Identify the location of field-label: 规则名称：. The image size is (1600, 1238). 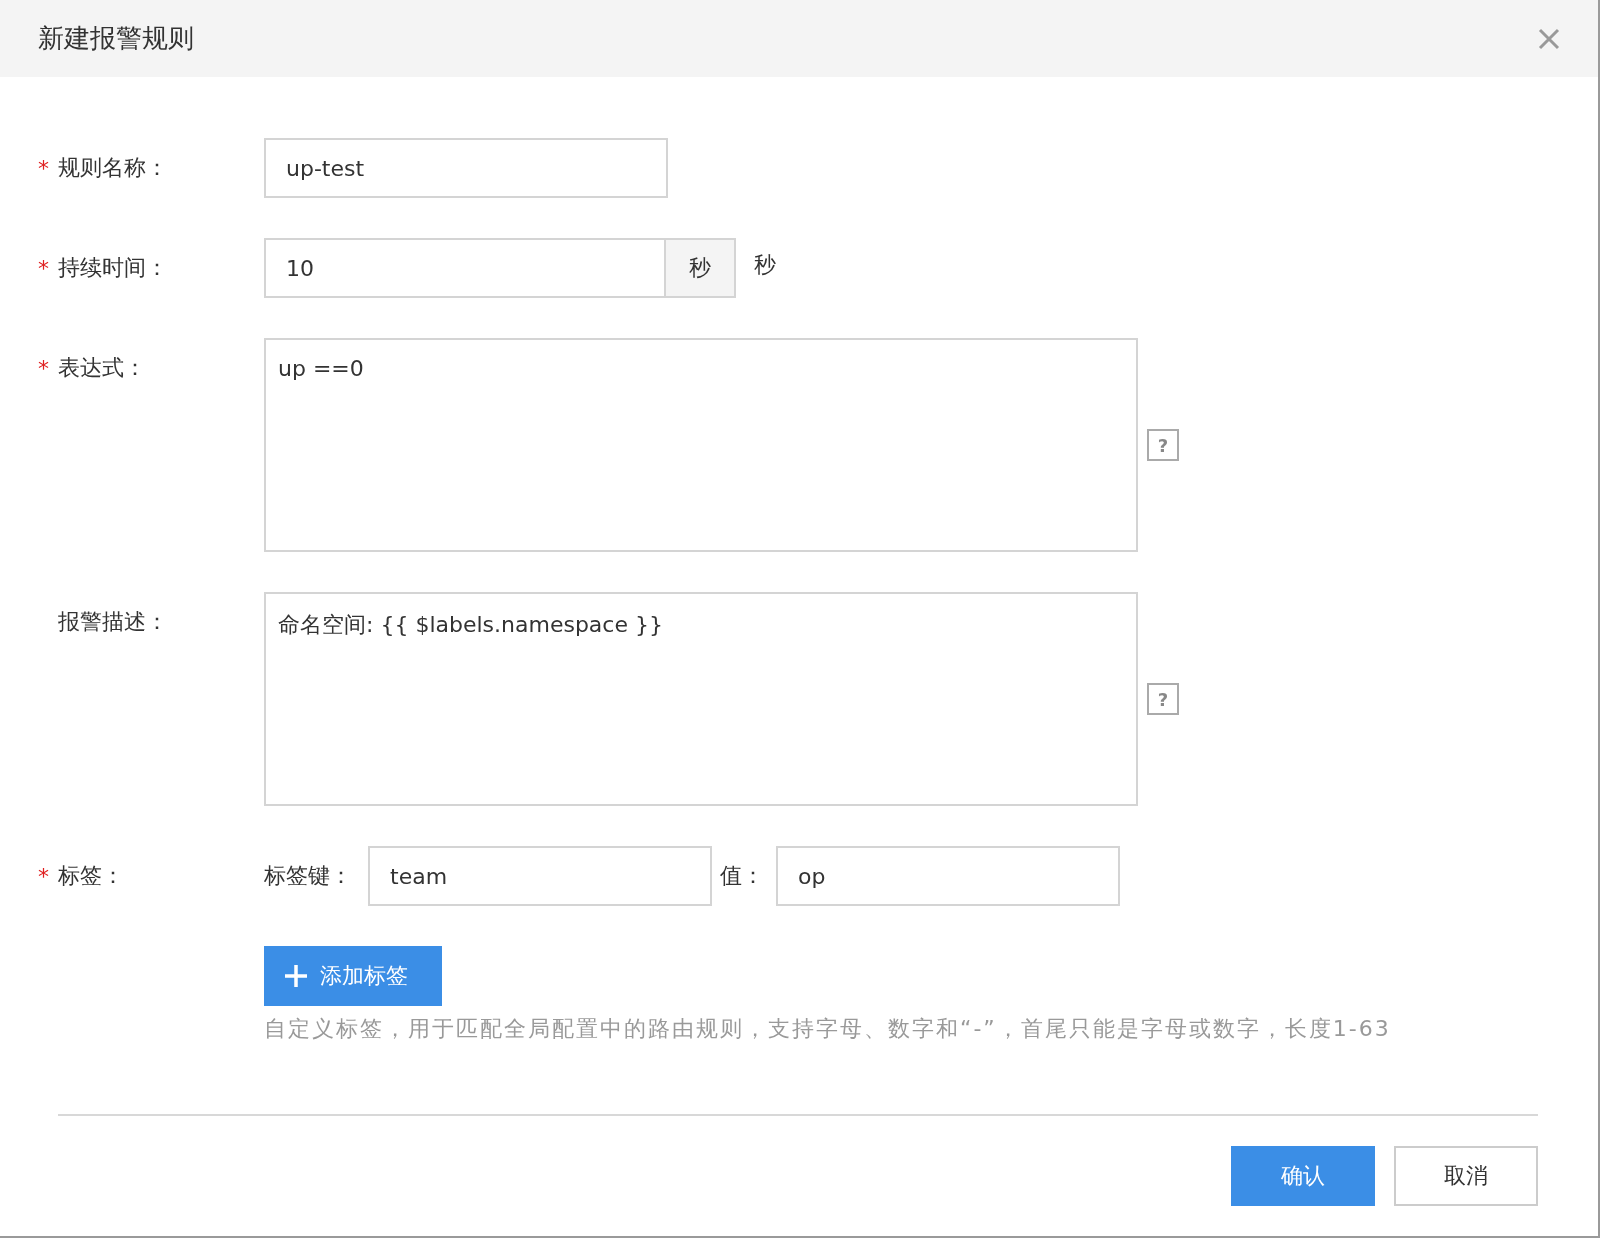
(113, 168).